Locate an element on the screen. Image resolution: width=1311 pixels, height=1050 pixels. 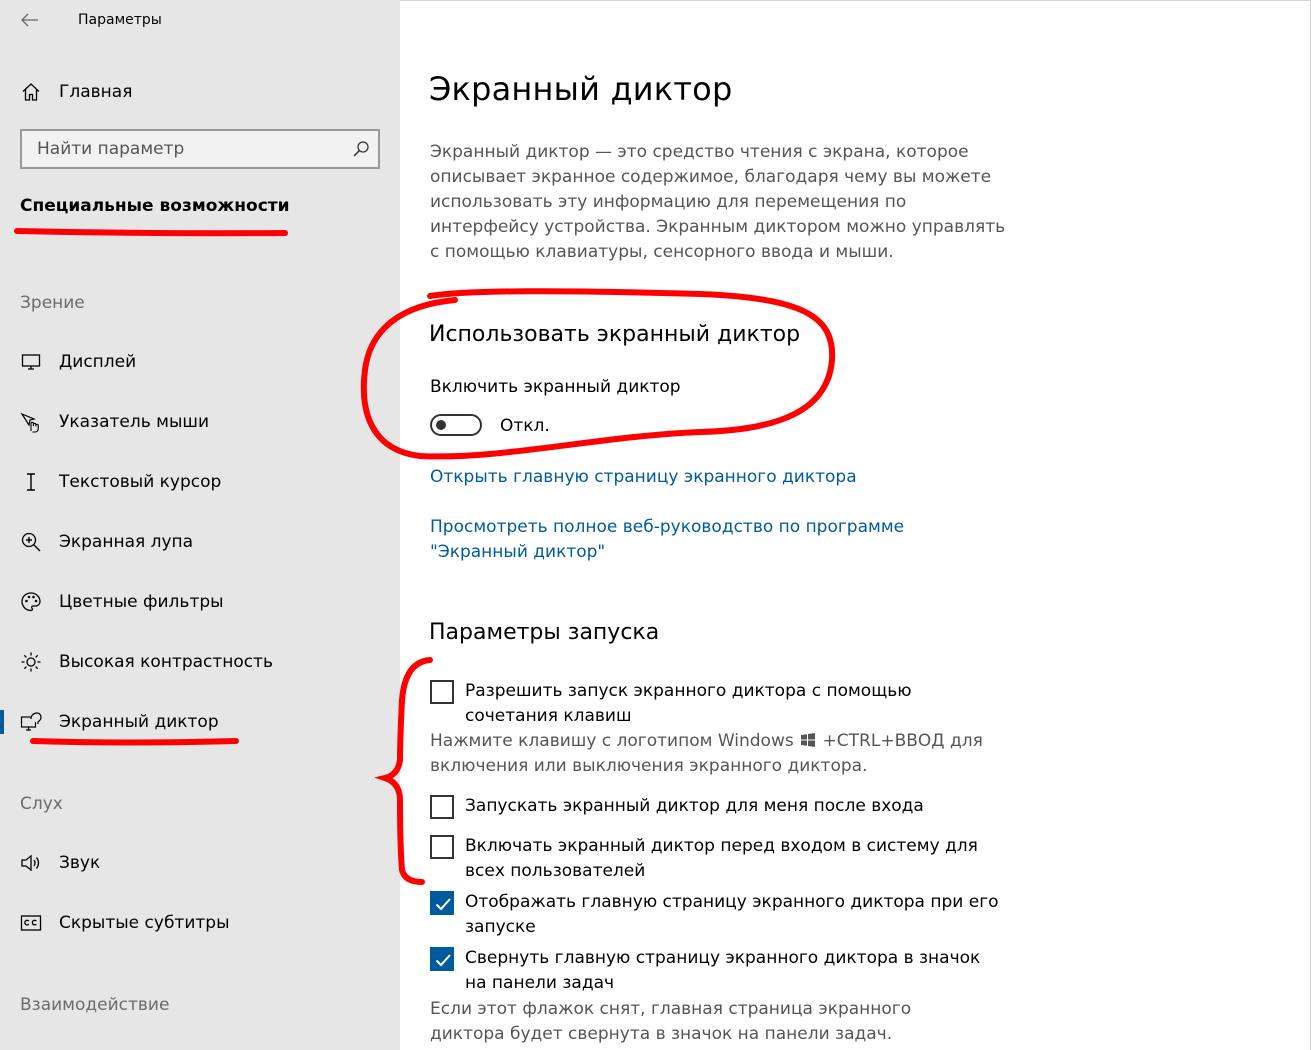
sidebar-item-label: Высокая контрастность is located at coordinates (166, 662).